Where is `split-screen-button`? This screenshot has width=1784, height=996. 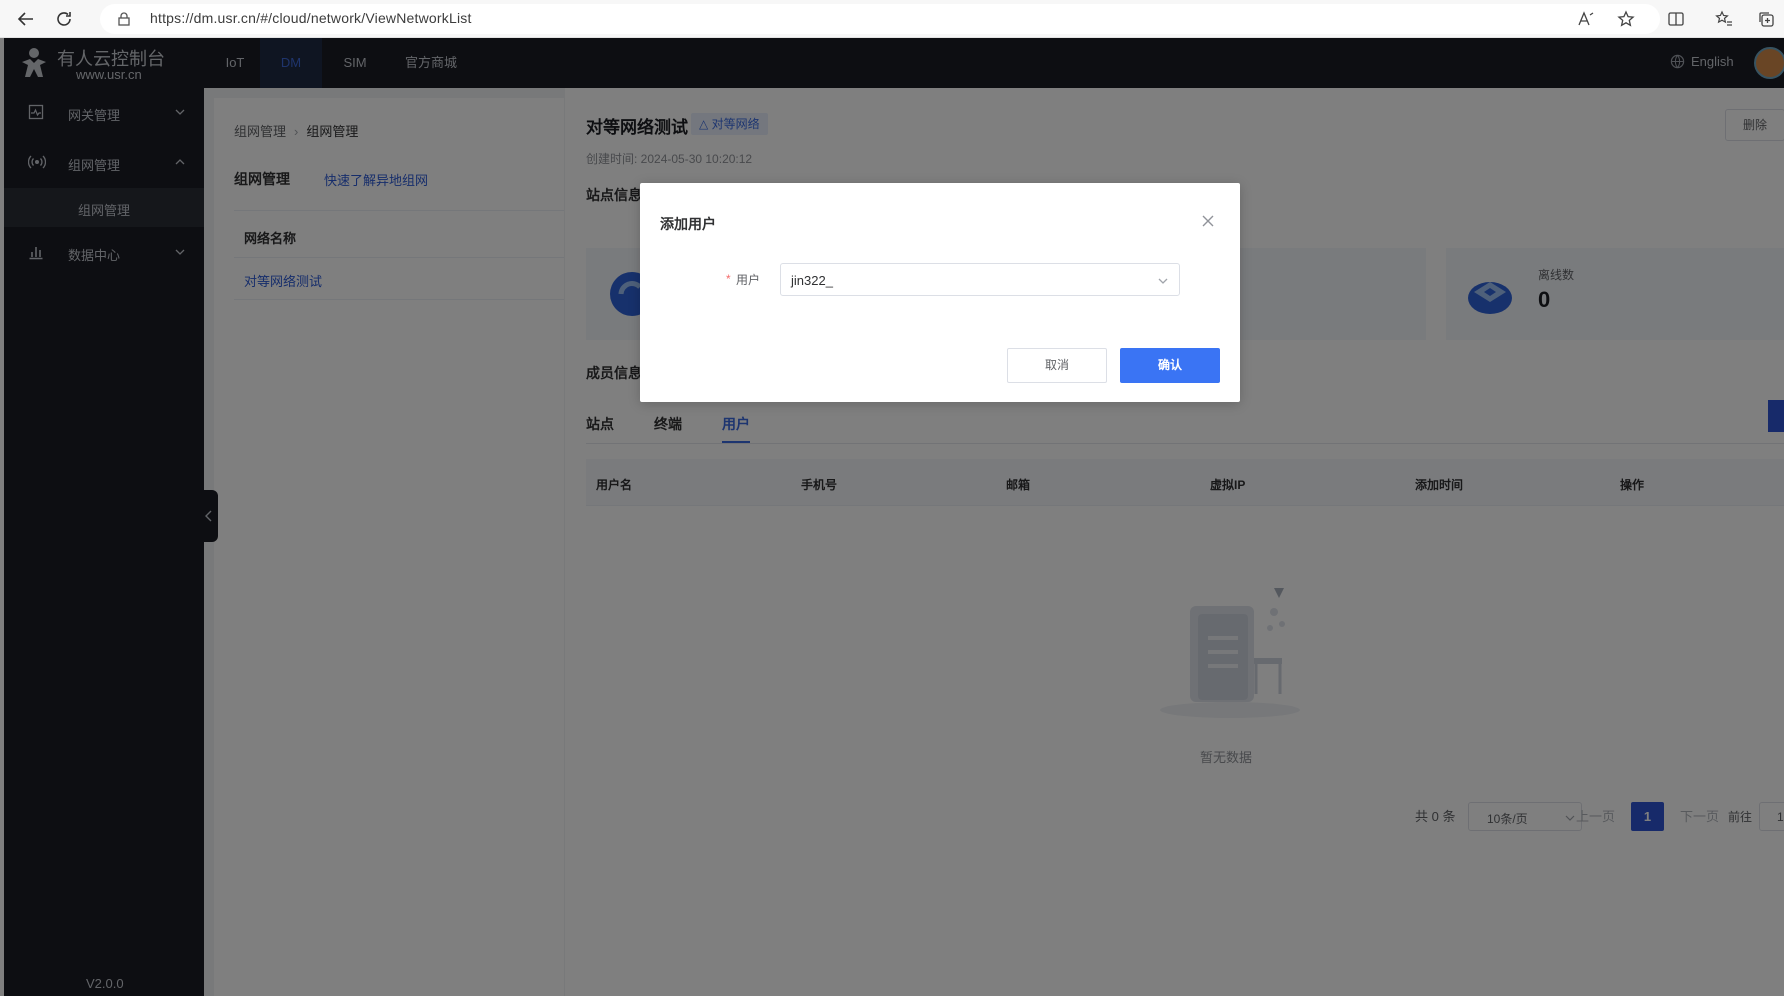 split-screen-button is located at coordinates (1676, 19).